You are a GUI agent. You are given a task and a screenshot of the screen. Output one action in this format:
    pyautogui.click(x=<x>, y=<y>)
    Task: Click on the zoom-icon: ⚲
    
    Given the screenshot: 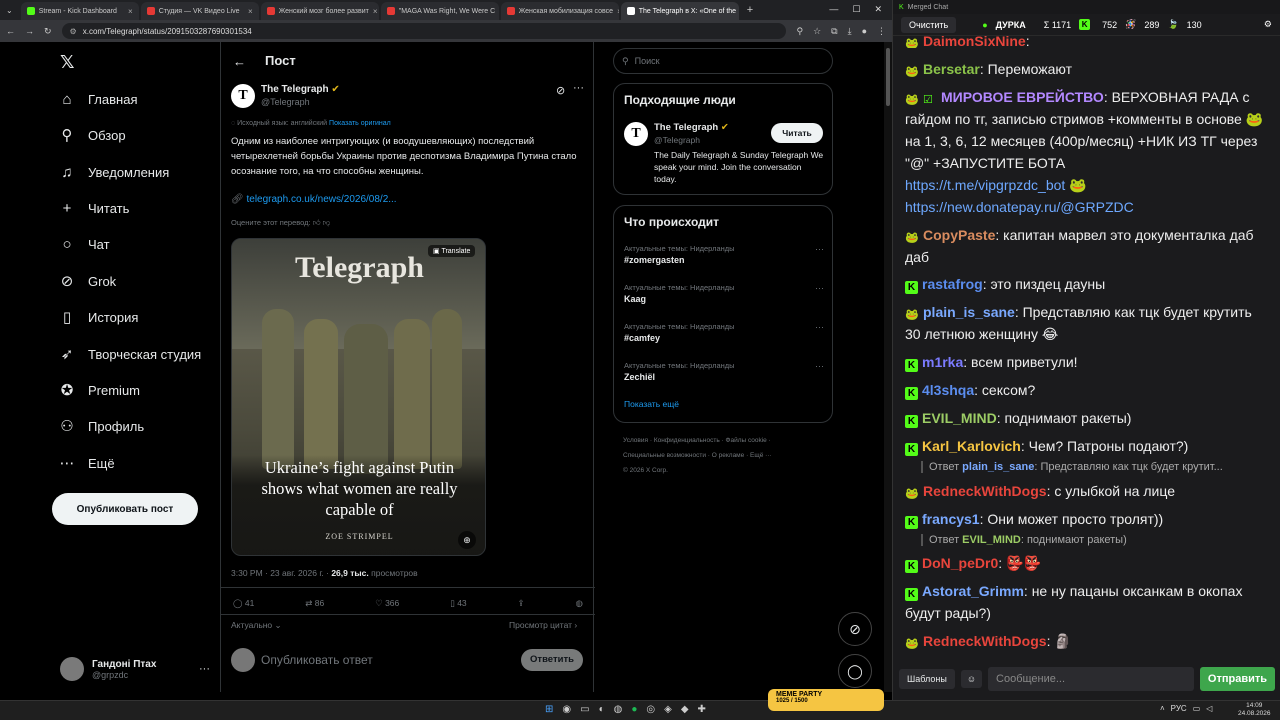 What is the action you would take?
    pyautogui.click(x=799, y=31)
    